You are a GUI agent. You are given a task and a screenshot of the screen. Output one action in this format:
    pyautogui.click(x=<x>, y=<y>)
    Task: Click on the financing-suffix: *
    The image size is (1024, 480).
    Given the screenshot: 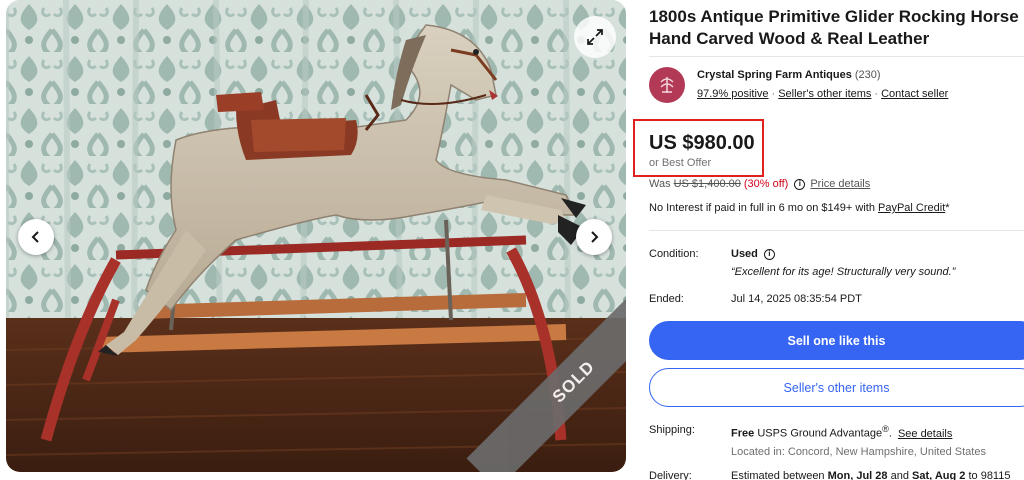 What is the action you would take?
    pyautogui.click(x=947, y=208)
    